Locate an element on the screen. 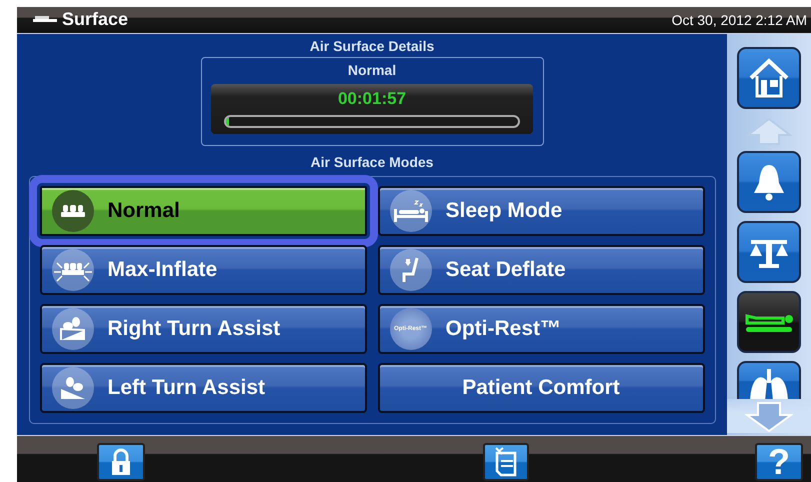 Image resolution: width=811 pixels, height=482 pixels. lock-icon is located at coordinates (121, 462).